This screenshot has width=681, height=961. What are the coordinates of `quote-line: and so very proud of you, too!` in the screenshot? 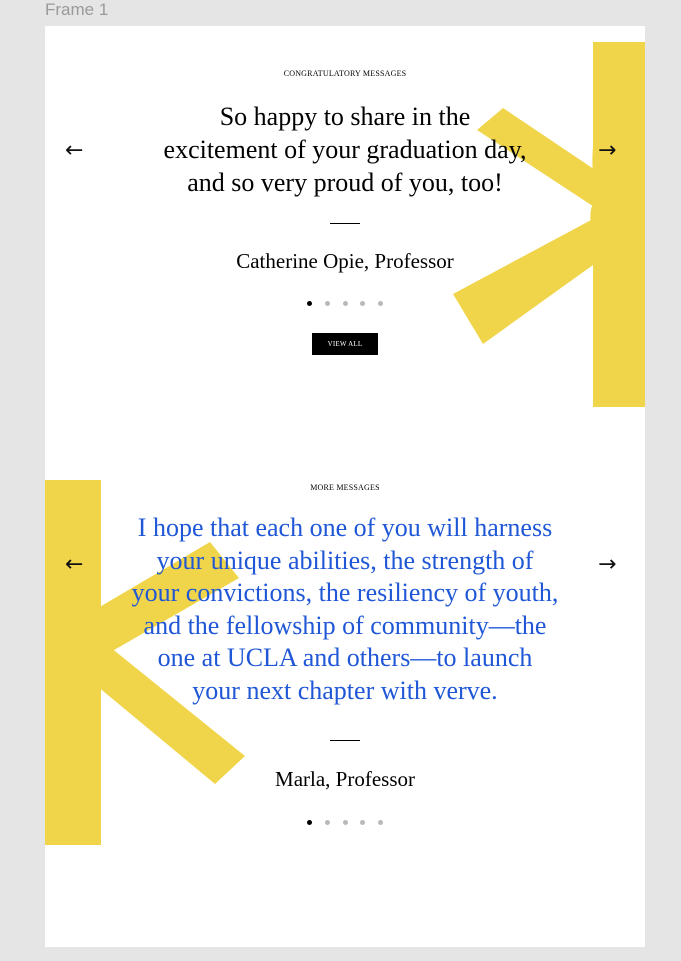 It's located at (345, 182).